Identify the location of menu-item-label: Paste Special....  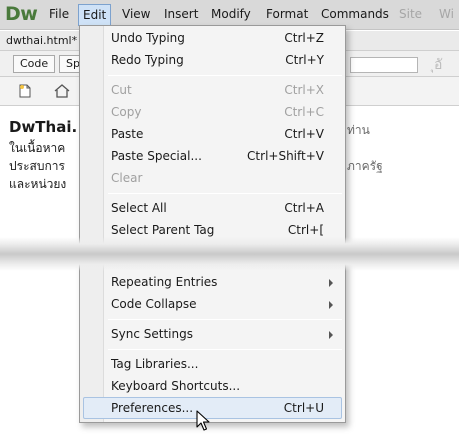
(156, 156).